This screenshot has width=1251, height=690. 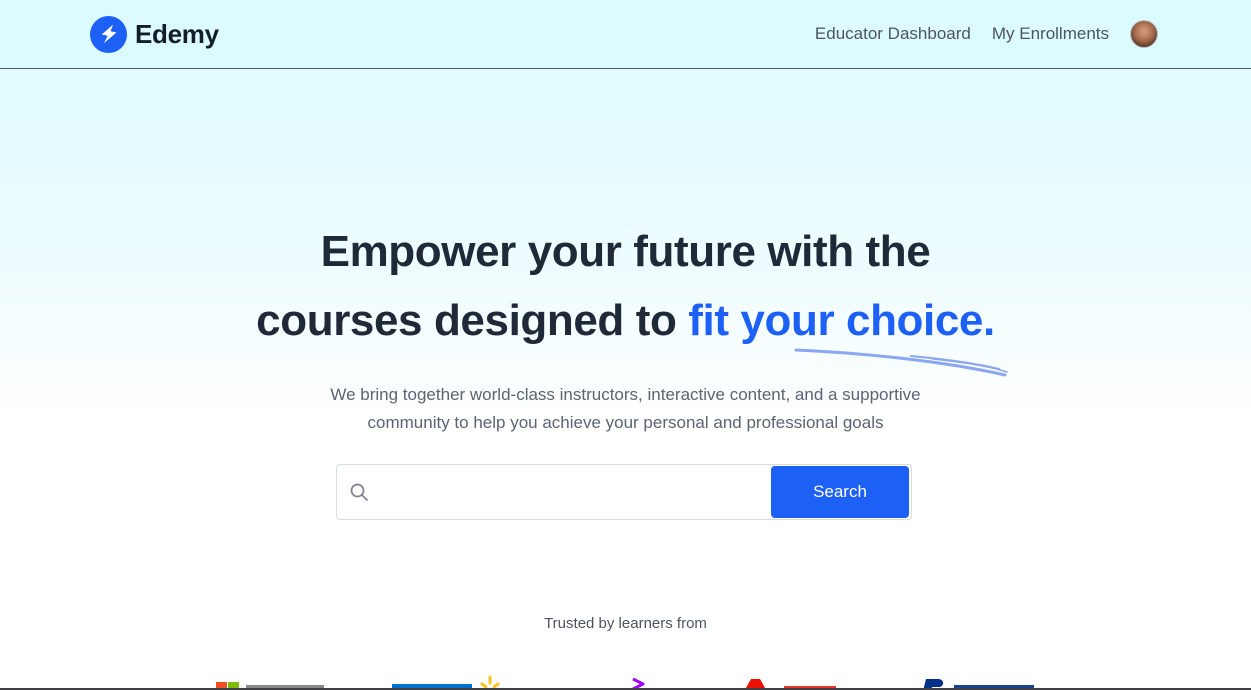 I want to click on top-navbar: Edemy Educator Dashboard My Enrollments, so click(x=625, y=34).